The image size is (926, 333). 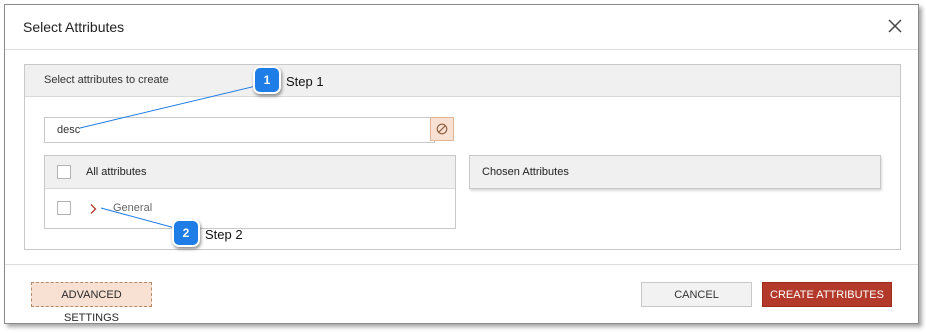 I want to click on footer-divider, so click(x=461, y=264).